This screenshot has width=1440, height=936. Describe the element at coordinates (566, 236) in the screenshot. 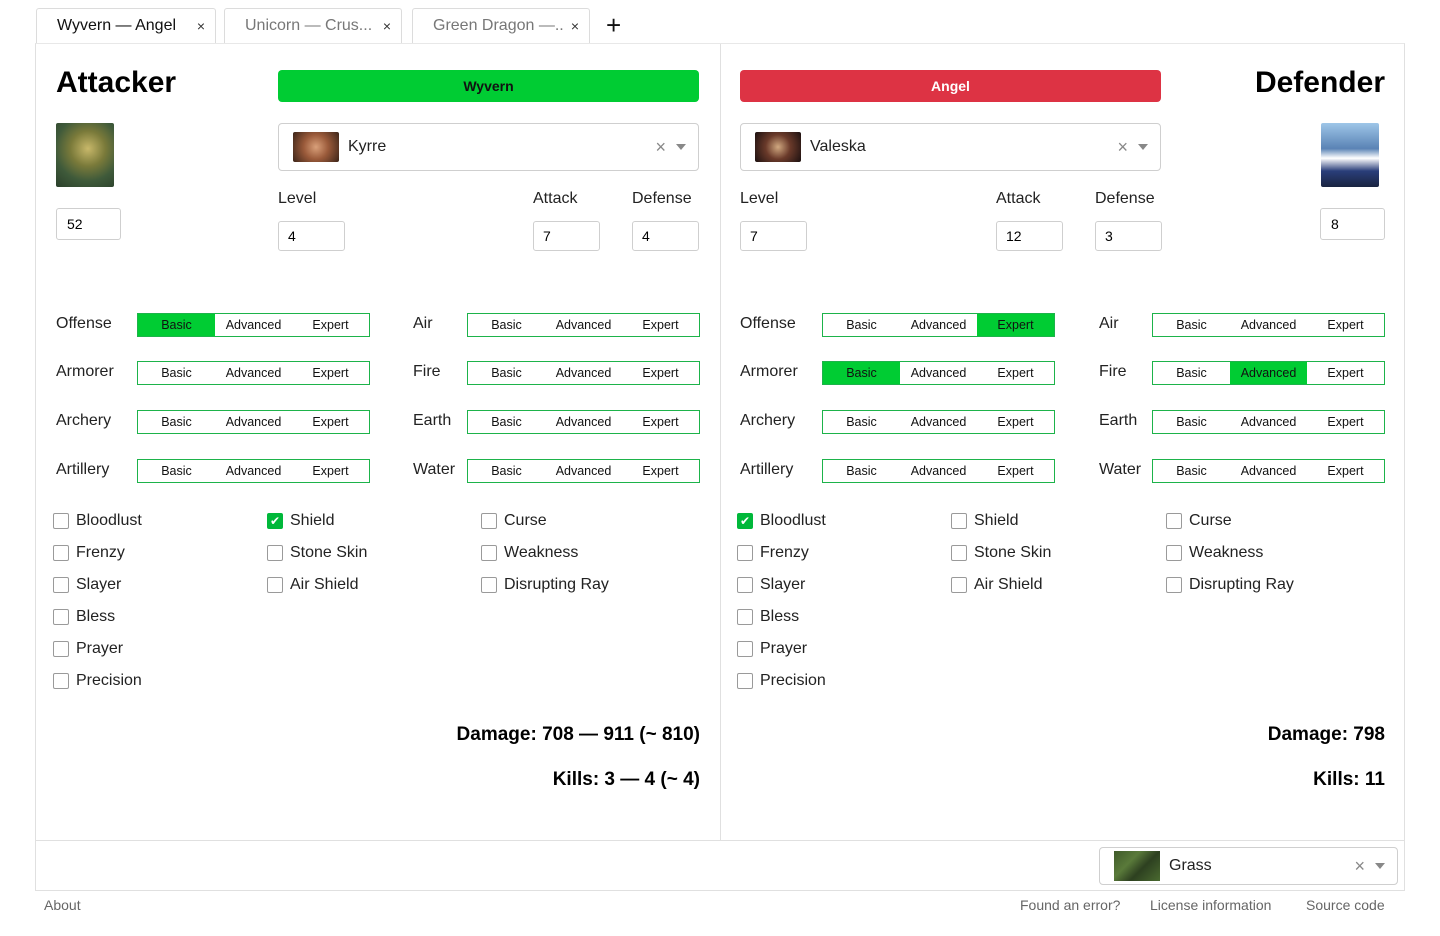

I see `attacker-attack-input` at that location.